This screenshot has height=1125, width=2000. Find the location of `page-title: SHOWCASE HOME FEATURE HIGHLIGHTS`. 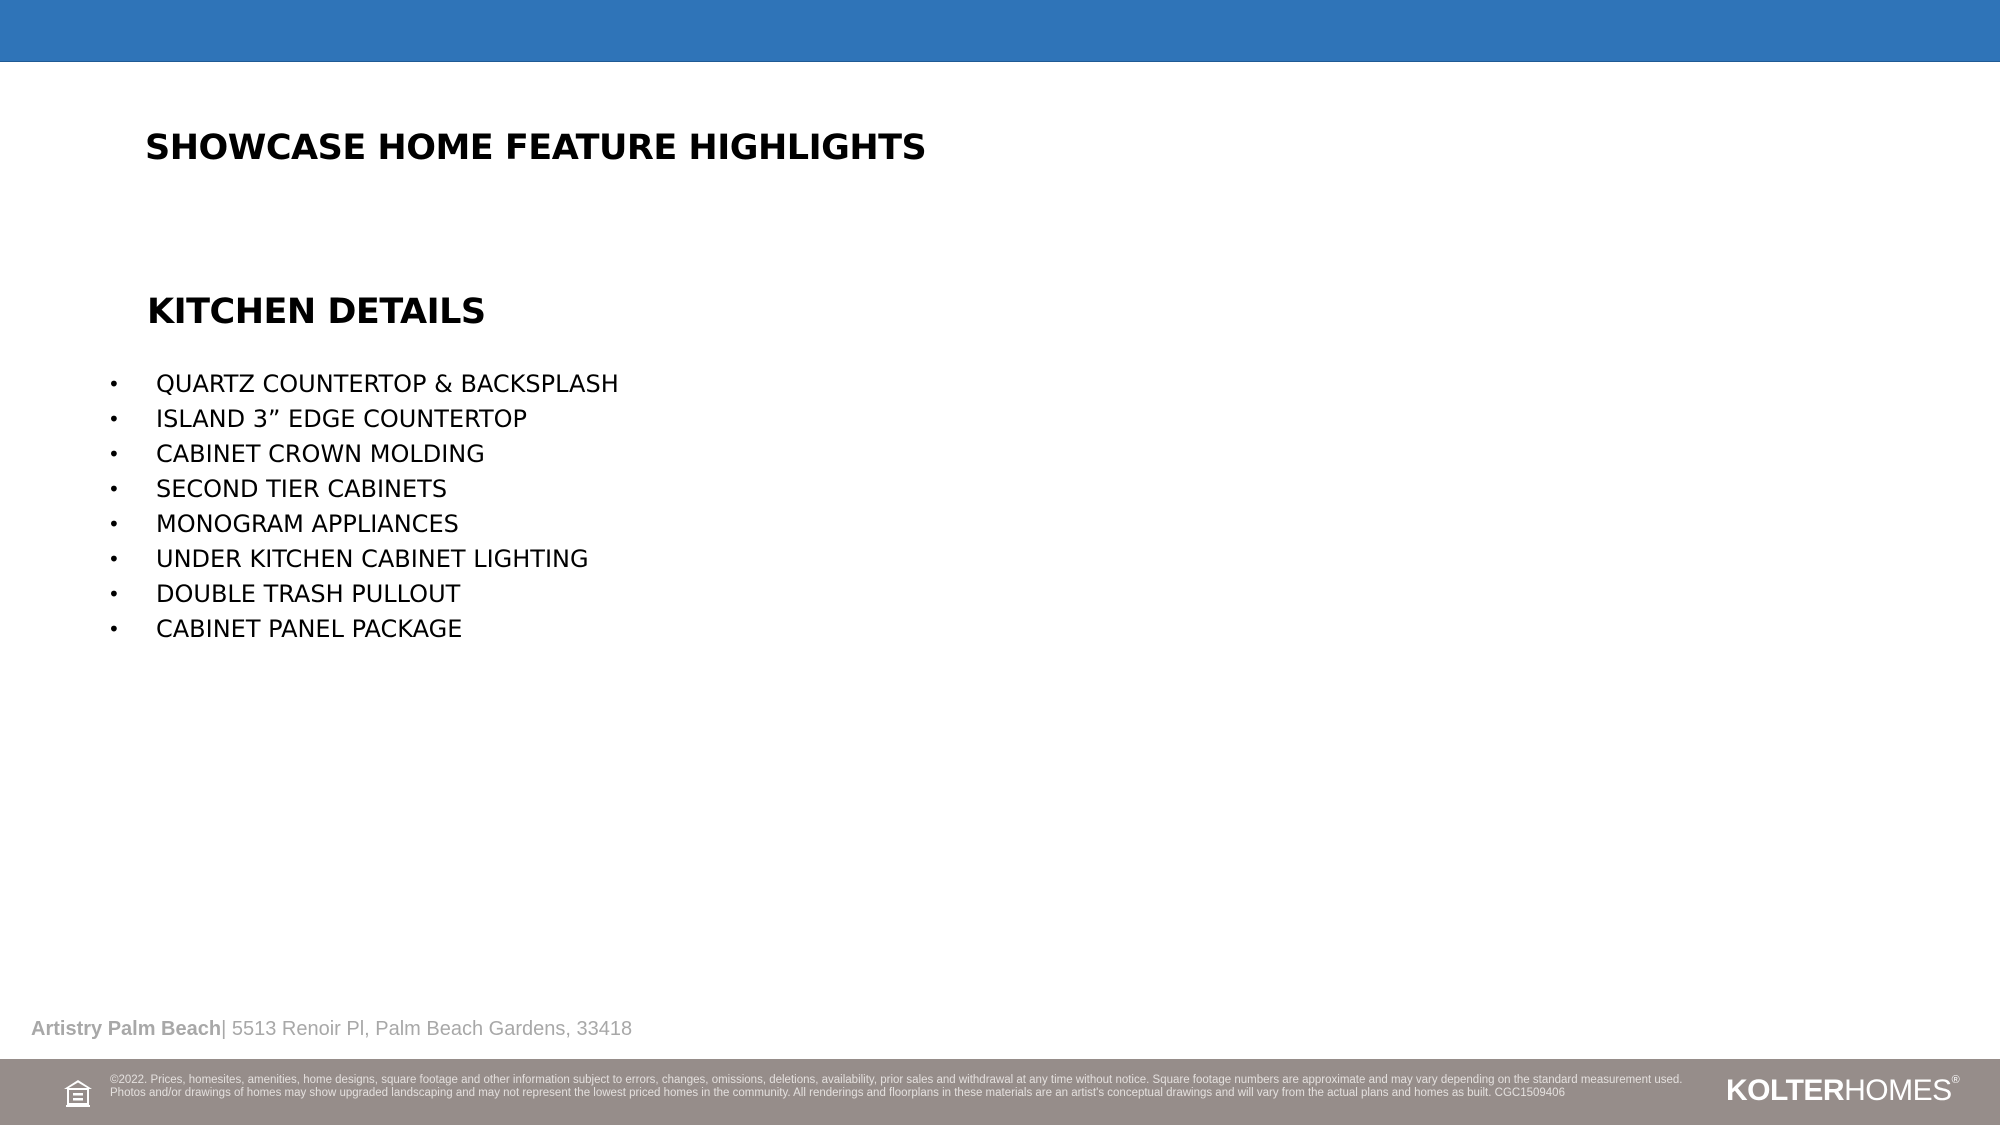

page-title: SHOWCASE HOME FEATURE HIGHLIGHTS is located at coordinates (536, 148).